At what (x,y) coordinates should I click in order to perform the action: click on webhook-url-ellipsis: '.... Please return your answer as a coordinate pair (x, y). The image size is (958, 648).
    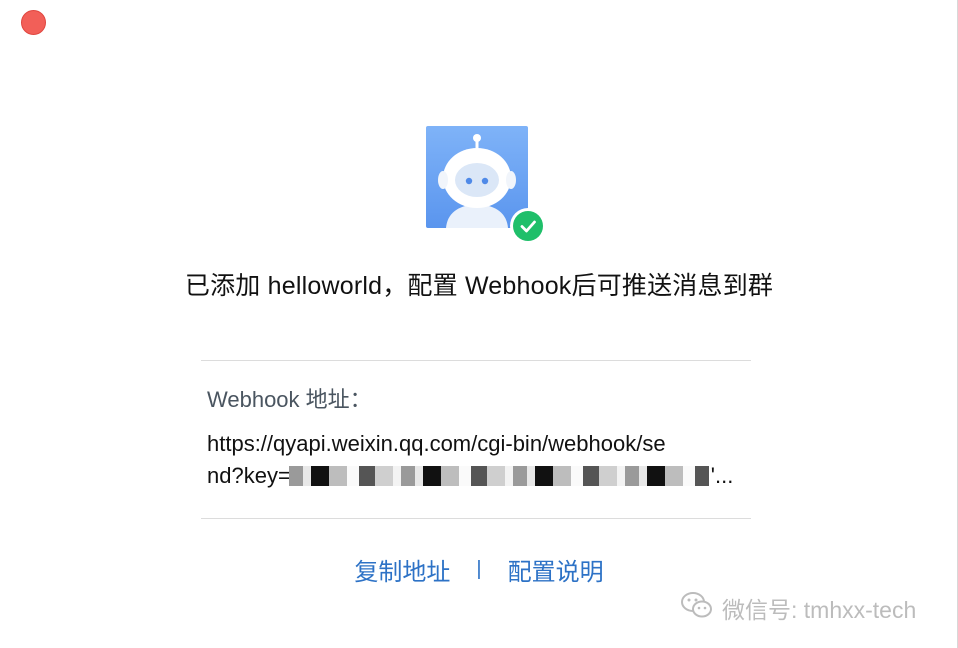
    Looking at the image, I should click on (722, 475).